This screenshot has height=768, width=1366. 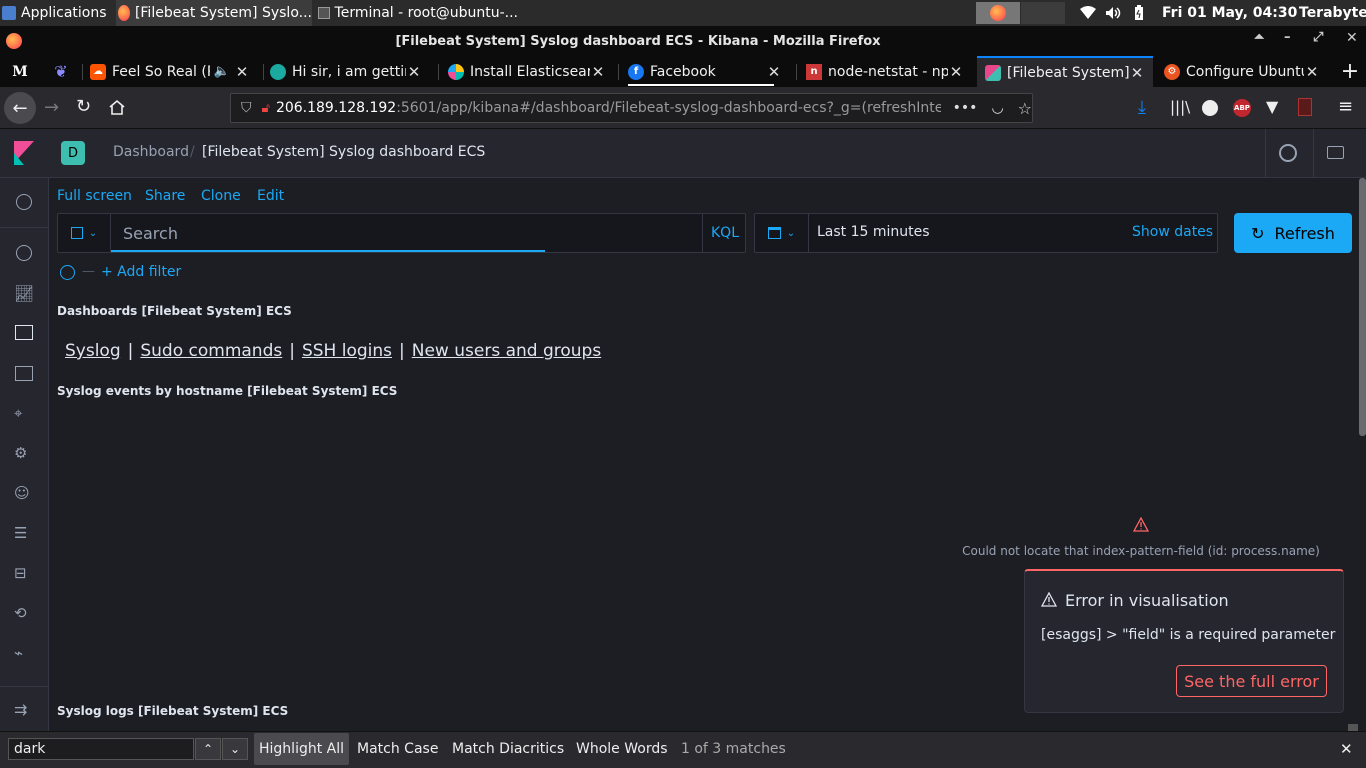 What do you see at coordinates (24, 202) in the screenshot?
I see `recently-viewed-icon` at bounding box center [24, 202].